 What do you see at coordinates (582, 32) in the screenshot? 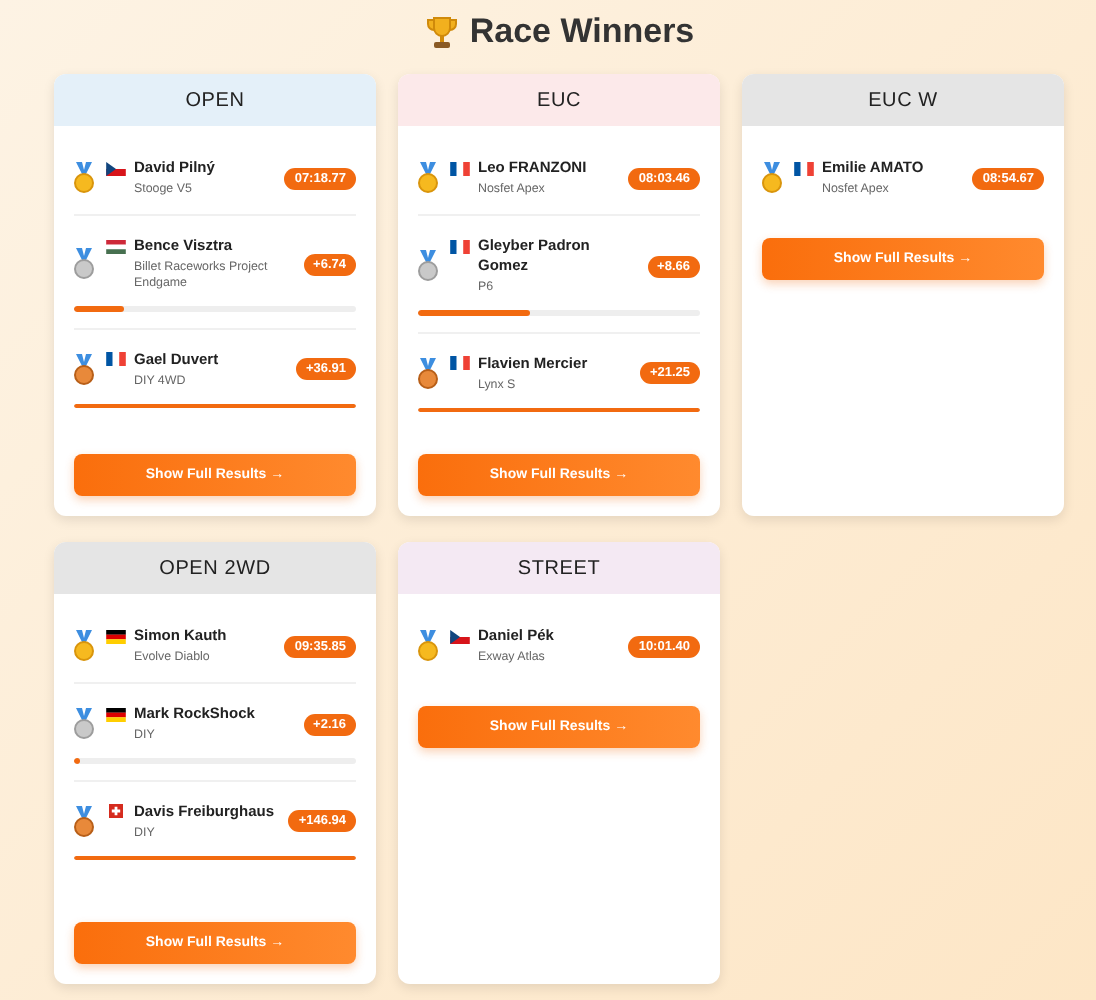
I see `page-title: Race Winners` at bounding box center [582, 32].